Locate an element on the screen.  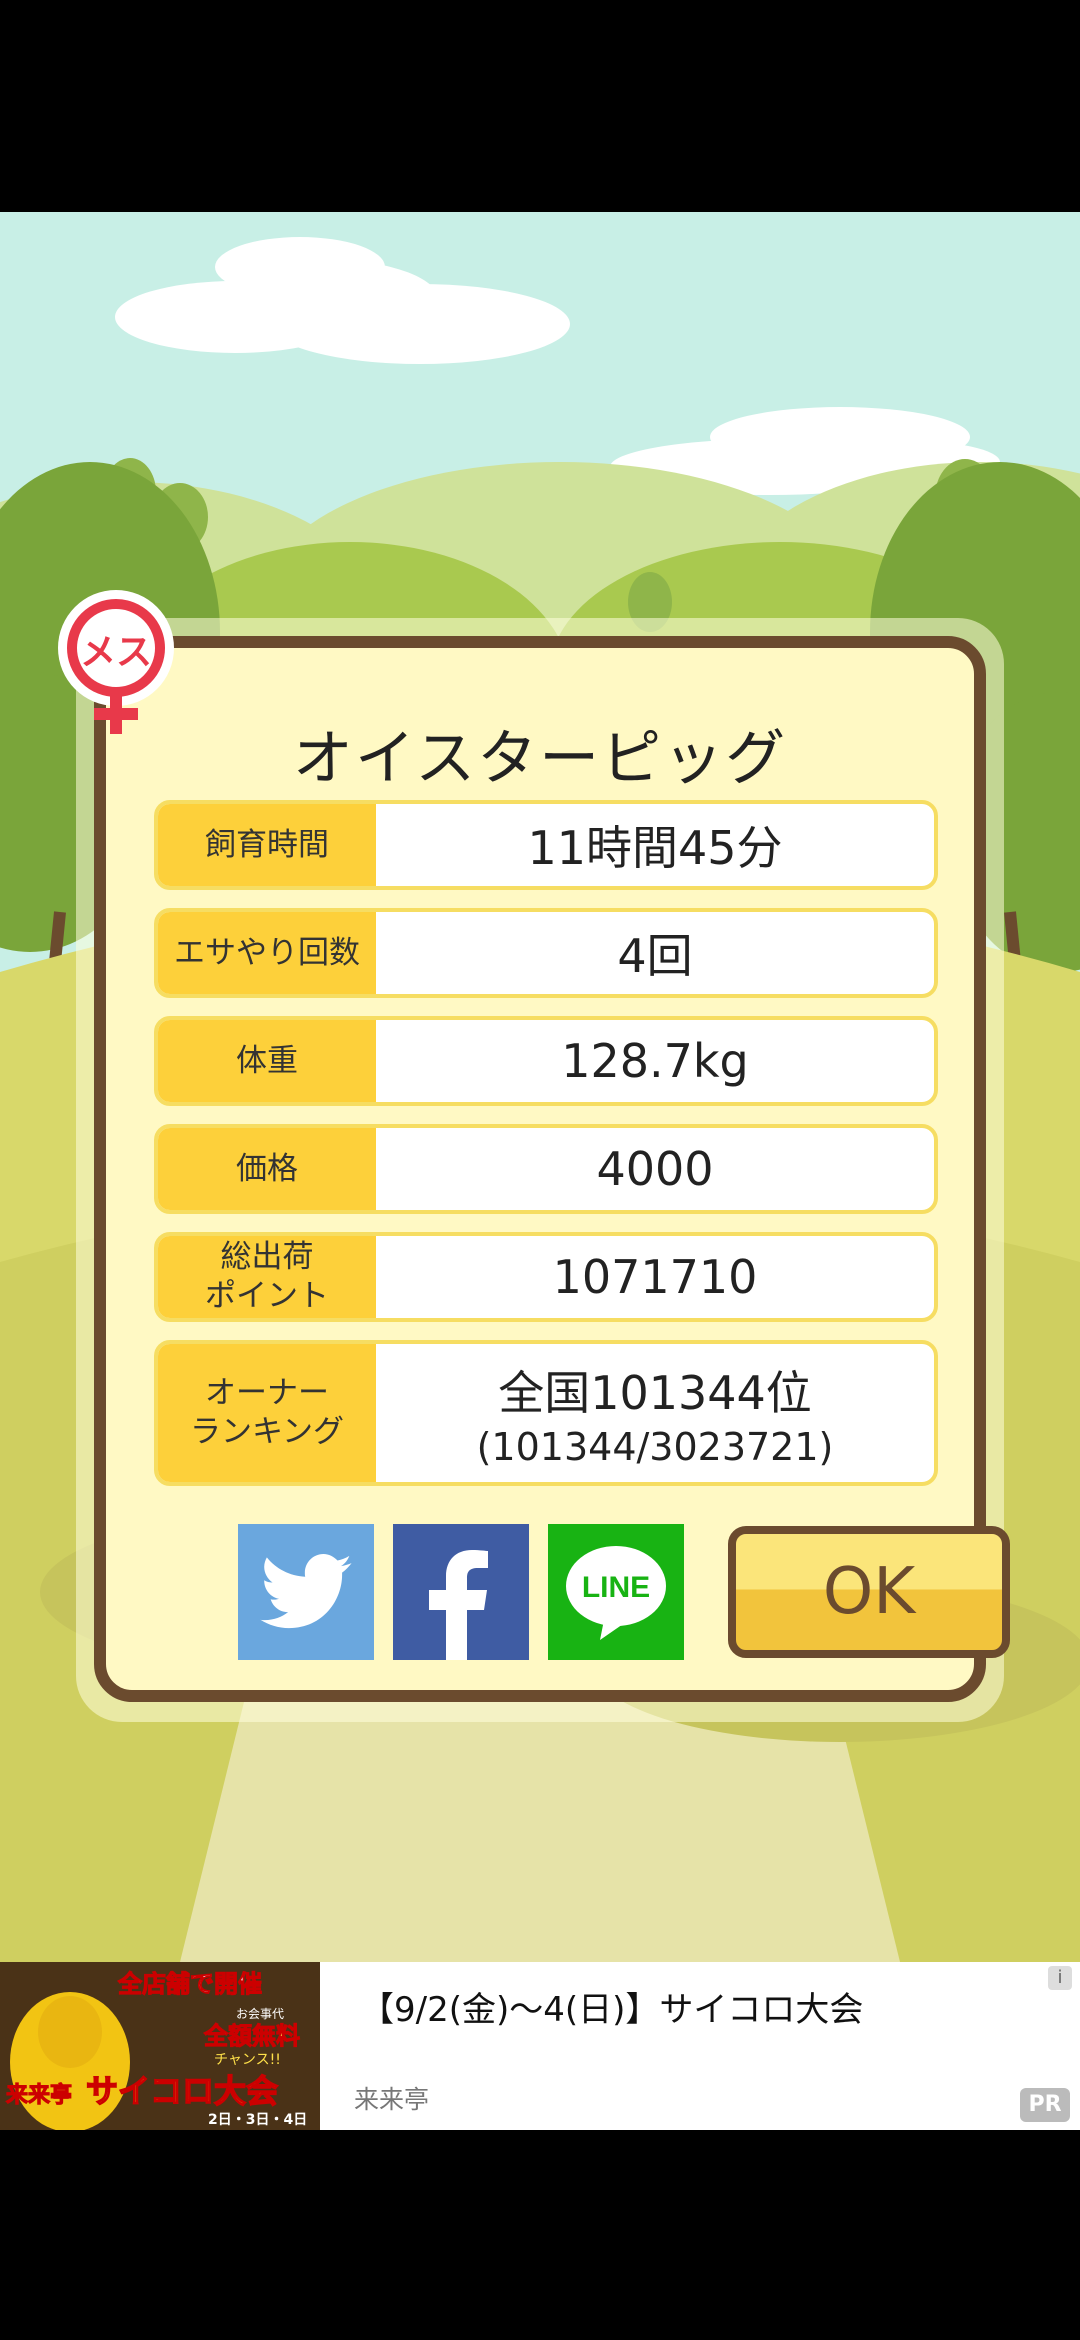
ad-source: 来来亭 is located at coordinates (392, 2099).